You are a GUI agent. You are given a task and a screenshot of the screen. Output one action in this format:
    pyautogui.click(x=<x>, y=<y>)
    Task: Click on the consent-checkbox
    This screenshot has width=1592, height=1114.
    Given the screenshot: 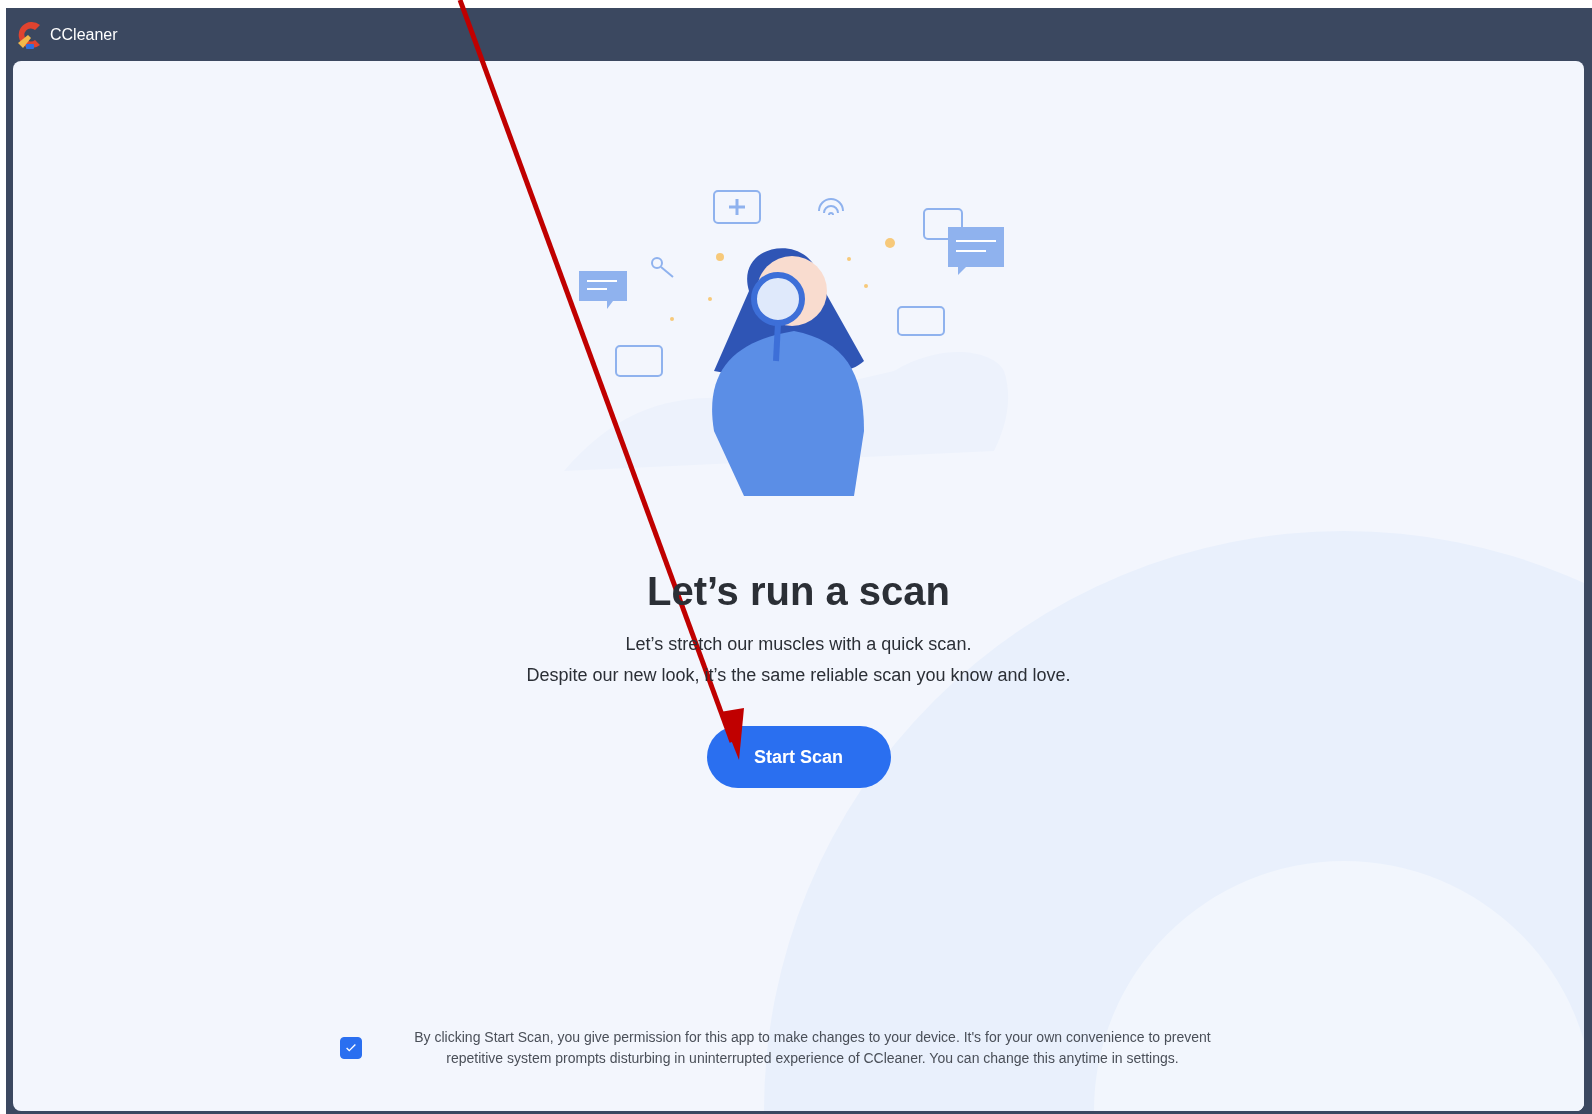 What is the action you would take?
    pyautogui.click(x=350, y=1048)
    